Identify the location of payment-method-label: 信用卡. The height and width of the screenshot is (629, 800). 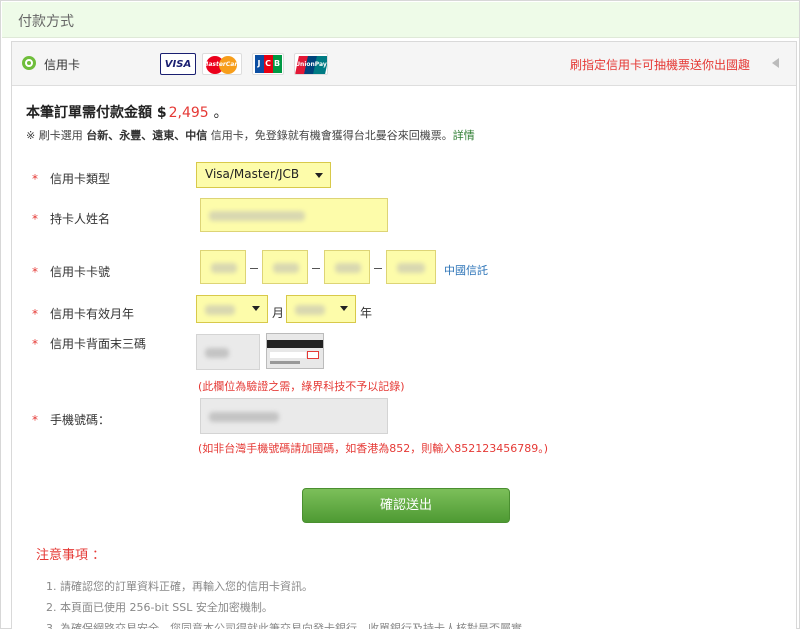
(62, 65).